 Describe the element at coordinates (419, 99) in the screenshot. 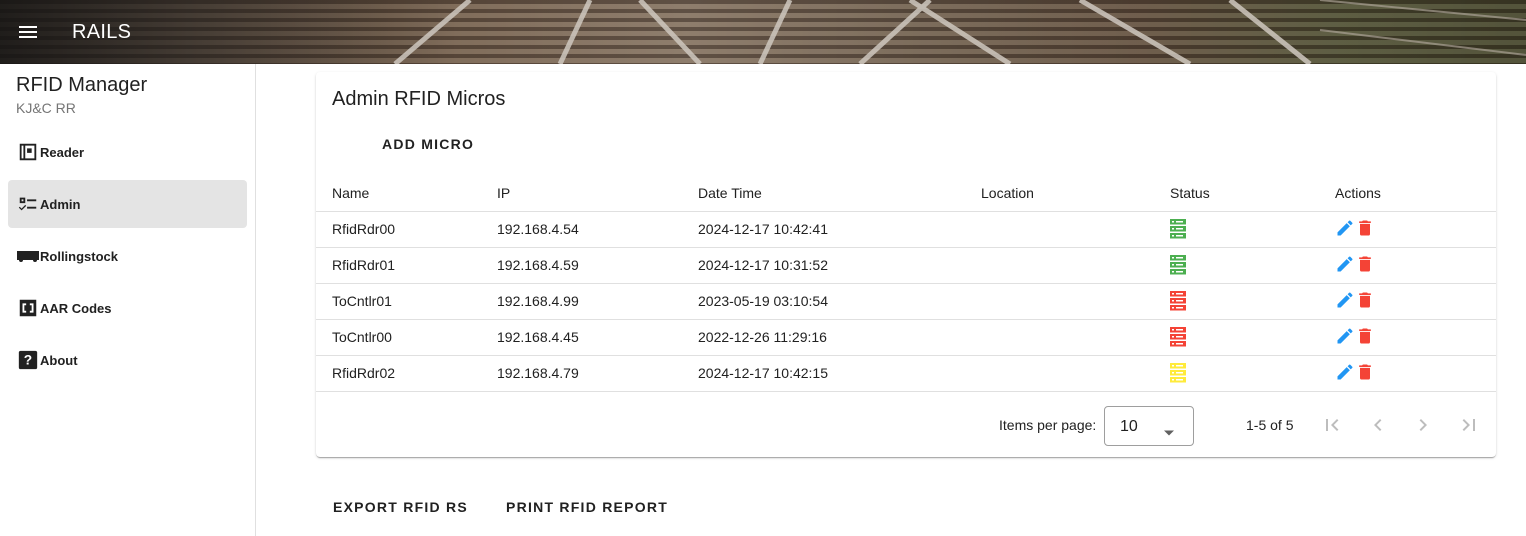

I see `card-title: Admin RFID Micros` at that location.